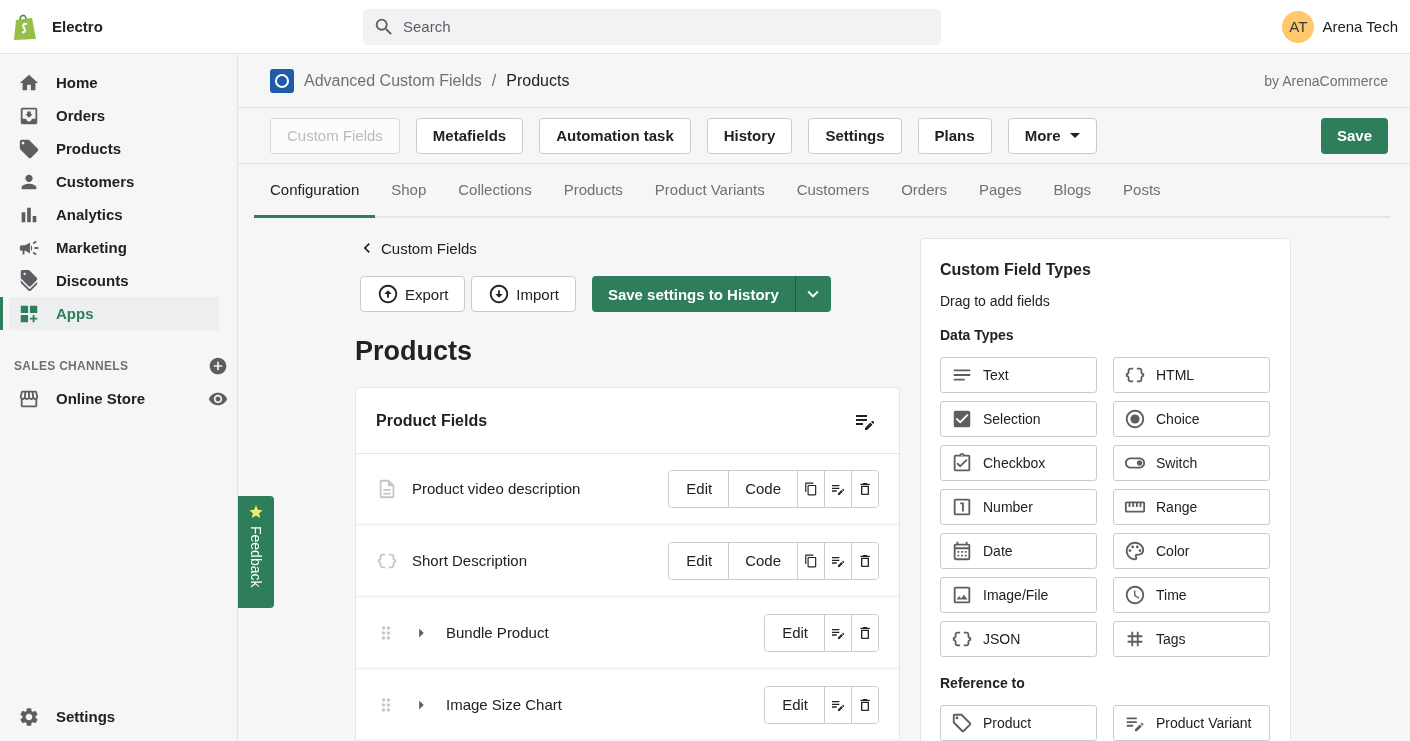 This screenshot has width=1410, height=741. What do you see at coordinates (1298, 26) in the screenshot?
I see `user-avatar: AT` at bounding box center [1298, 26].